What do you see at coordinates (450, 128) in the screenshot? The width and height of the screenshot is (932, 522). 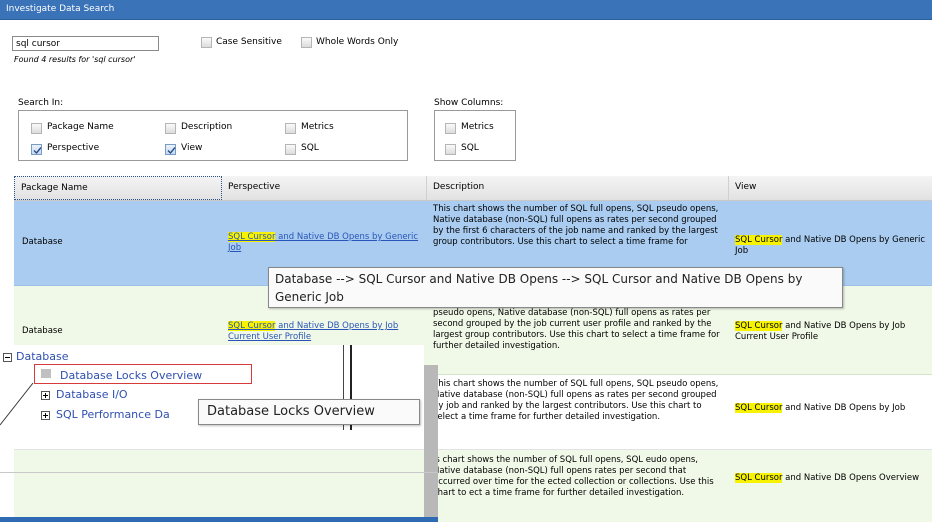 I see `show-columns-metrics-checkbox` at bounding box center [450, 128].